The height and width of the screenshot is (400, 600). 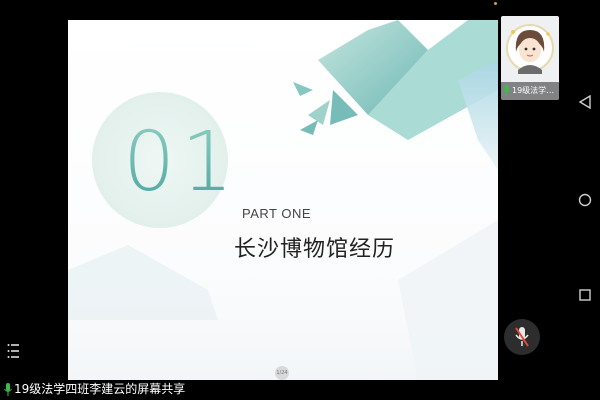 What do you see at coordinates (495, 3) in the screenshot?
I see `recording-dot` at bounding box center [495, 3].